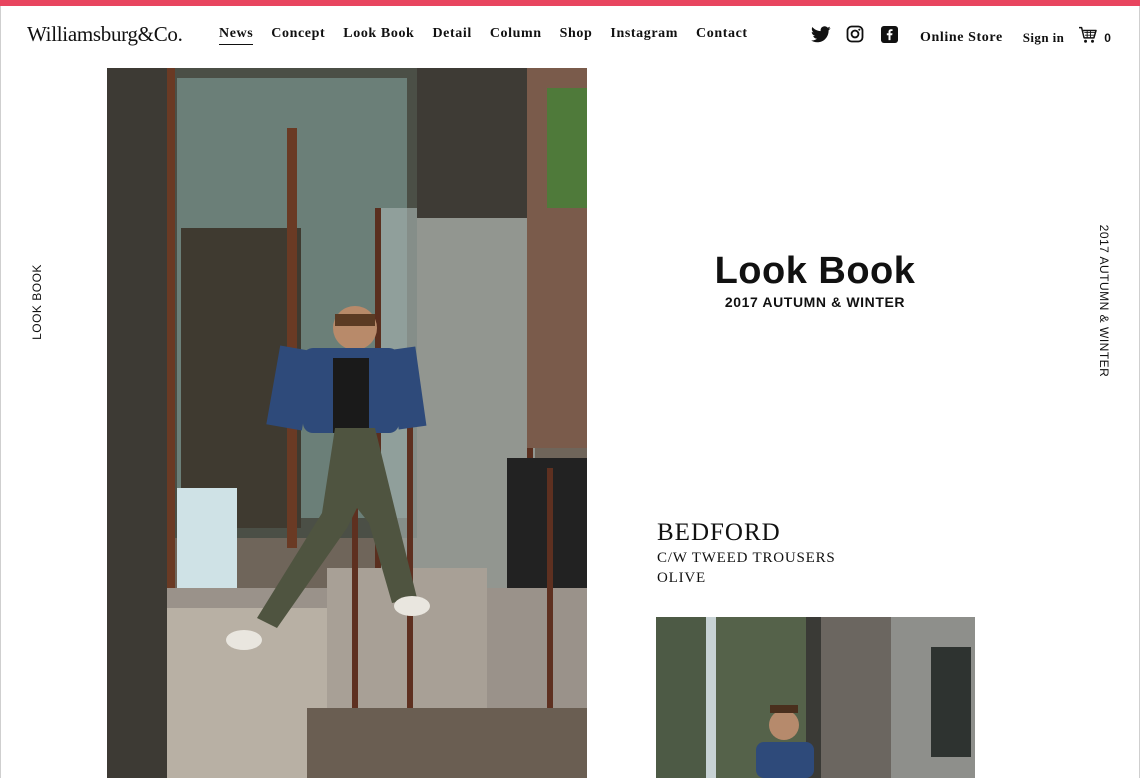  Describe the element at coordinates (815, 302) in the screenshot. I see `lookbook-subtitle: 2017 AUTUMN & WINTER` at that location.